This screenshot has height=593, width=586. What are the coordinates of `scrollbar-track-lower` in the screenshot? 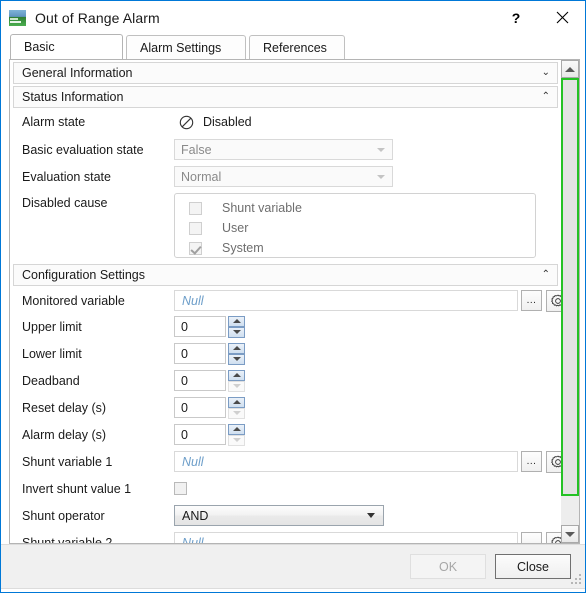 It's located at (570, 510).